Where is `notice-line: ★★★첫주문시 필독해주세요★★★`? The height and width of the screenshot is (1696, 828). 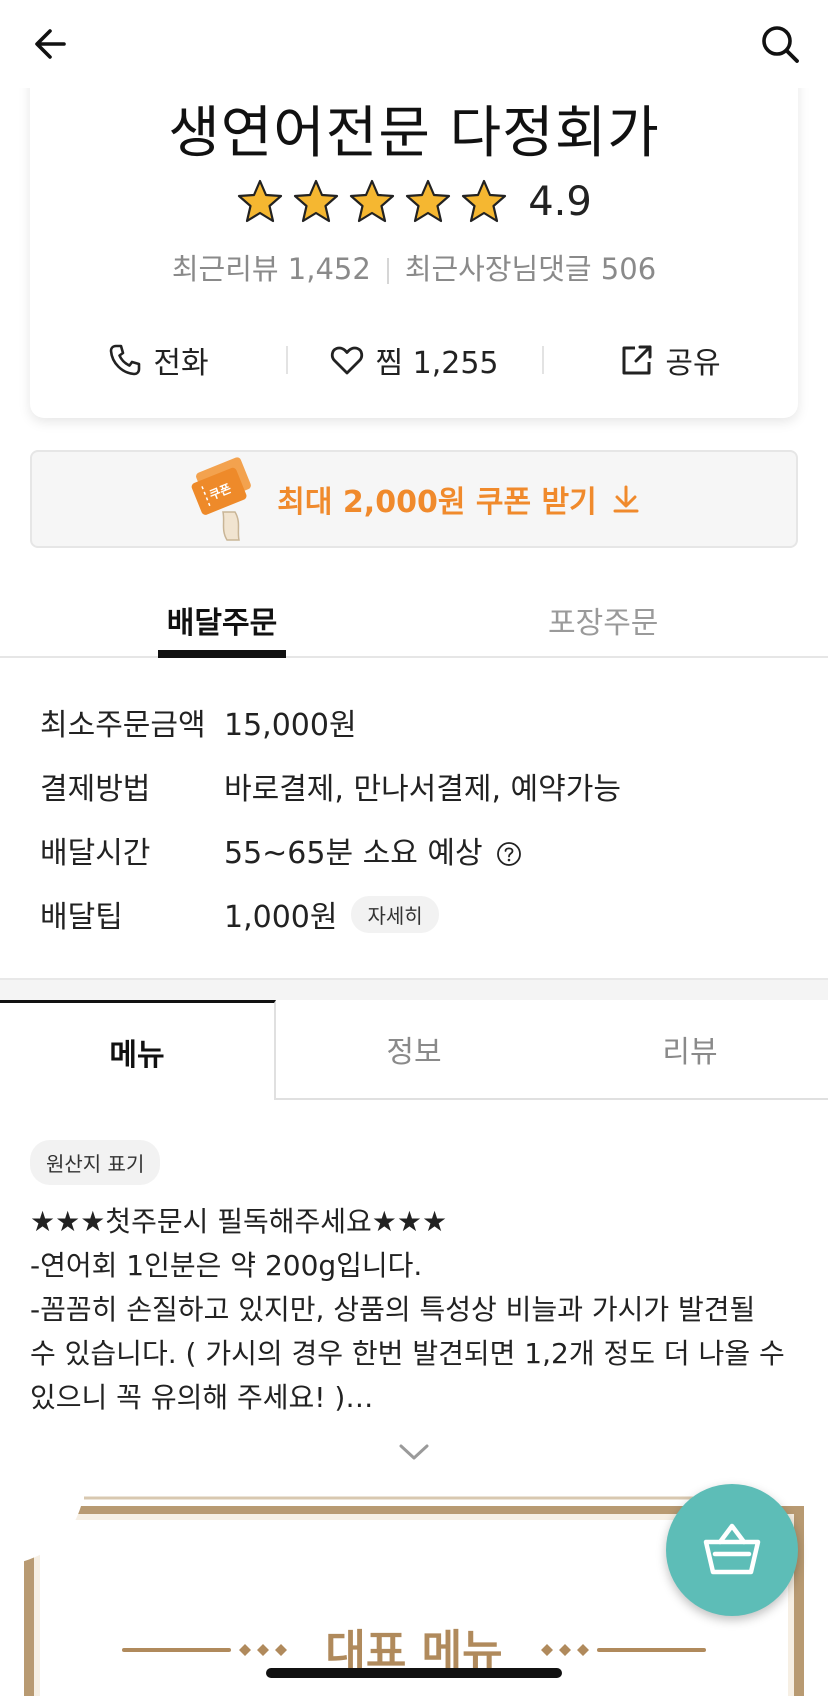
notice-line: ★★★첫주문시 필독해주세요★★★ is located at coordinates (239, 1221).